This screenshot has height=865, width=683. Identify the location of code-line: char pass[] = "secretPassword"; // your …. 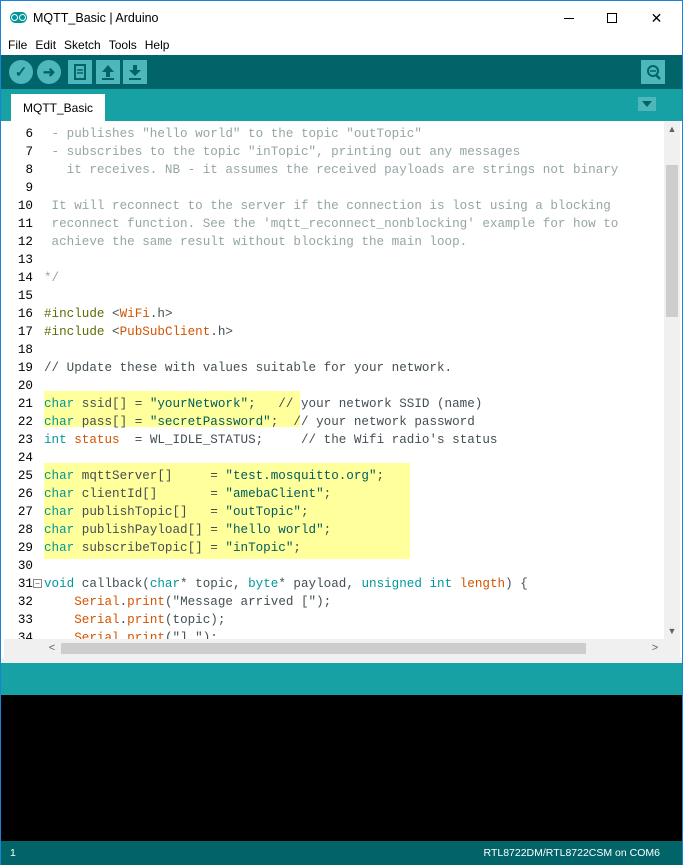
(259, 422).